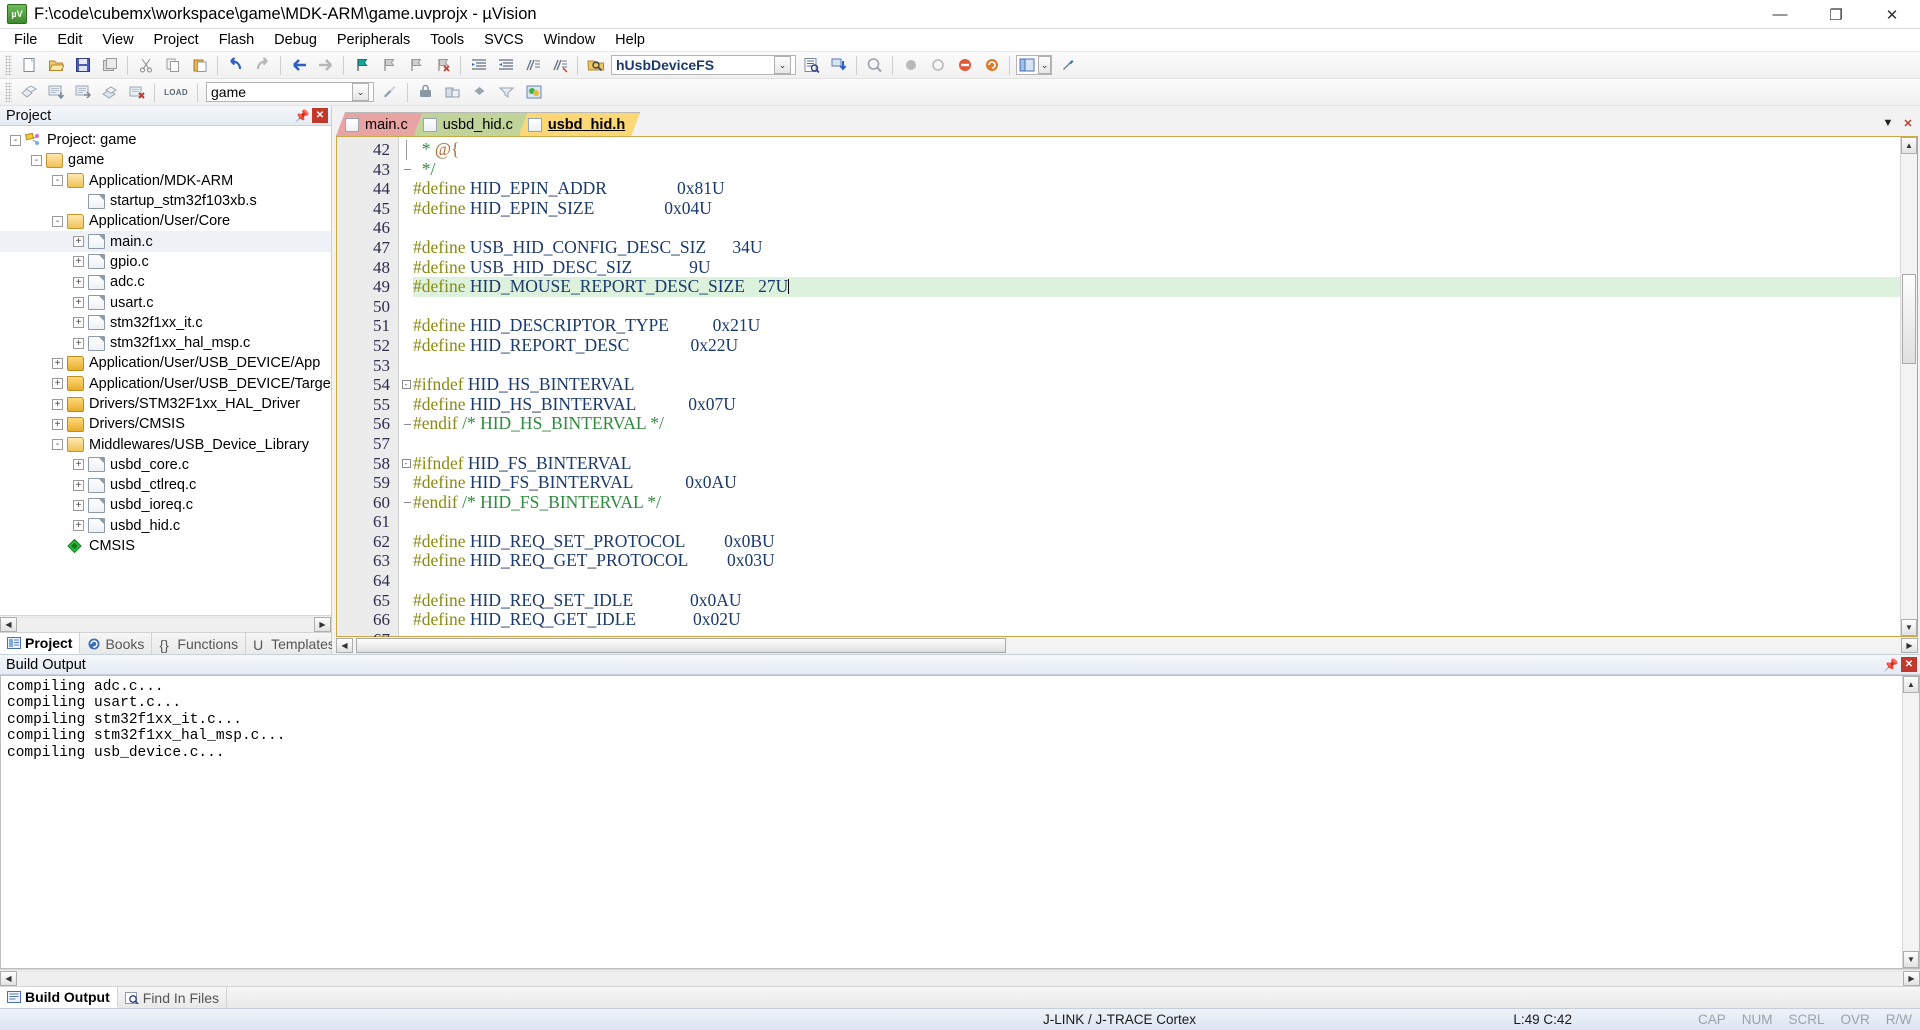  I want to click on redo-icon, so click(262, 65).